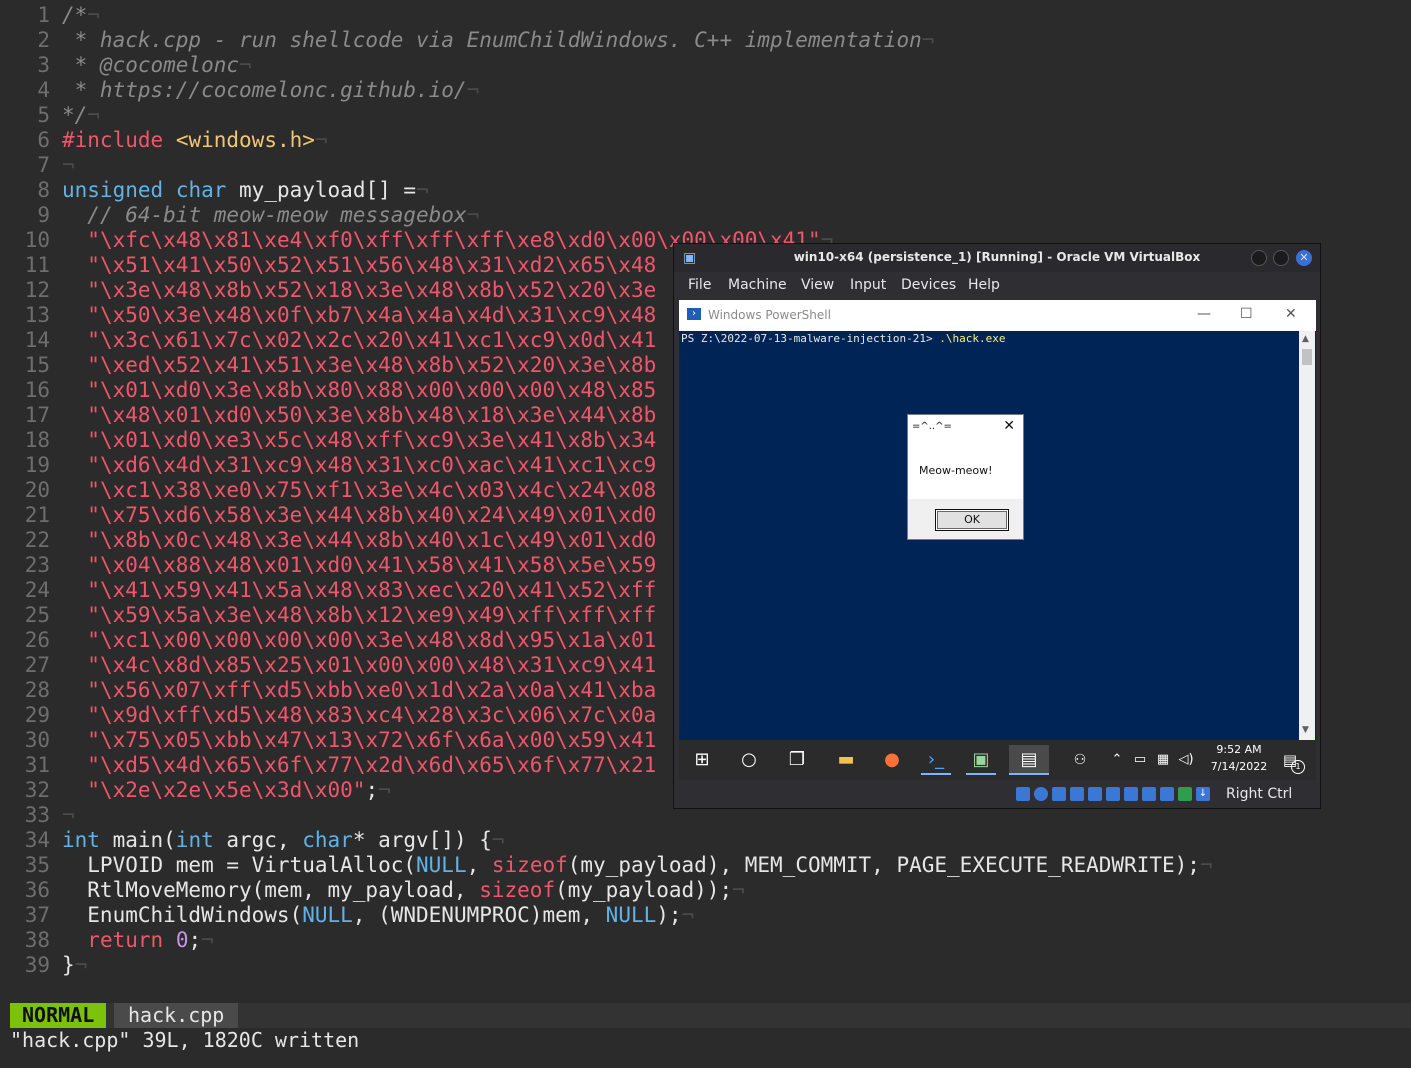  Describe the element at coordinates (1291, 314) in the screenshot. I see `ps-close-button: ✕` at that location.